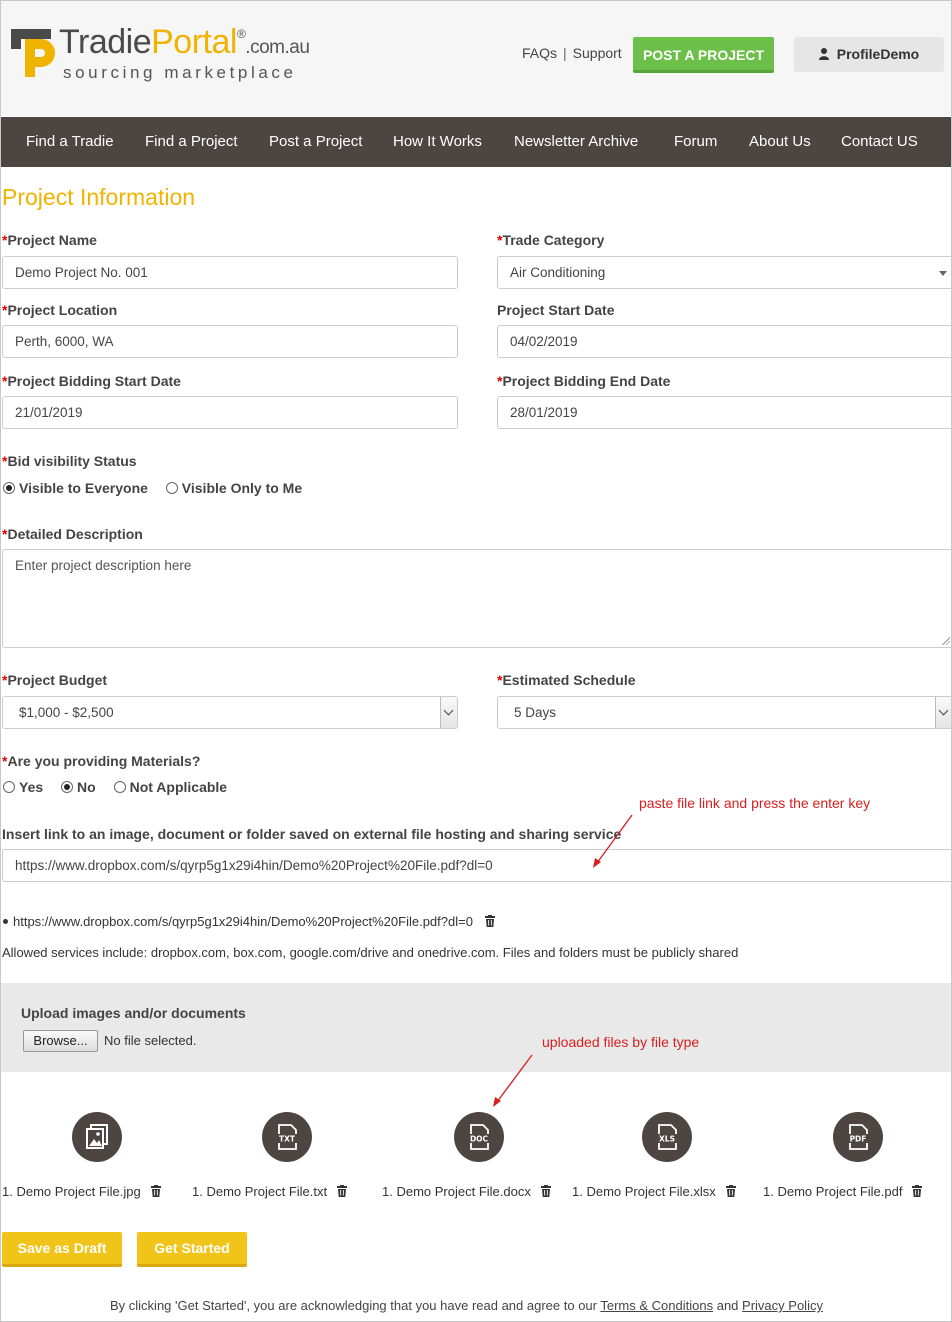  Describe the element at coordinates (563, 960) in the screenshot. I see `annotation-arrows` at that location.